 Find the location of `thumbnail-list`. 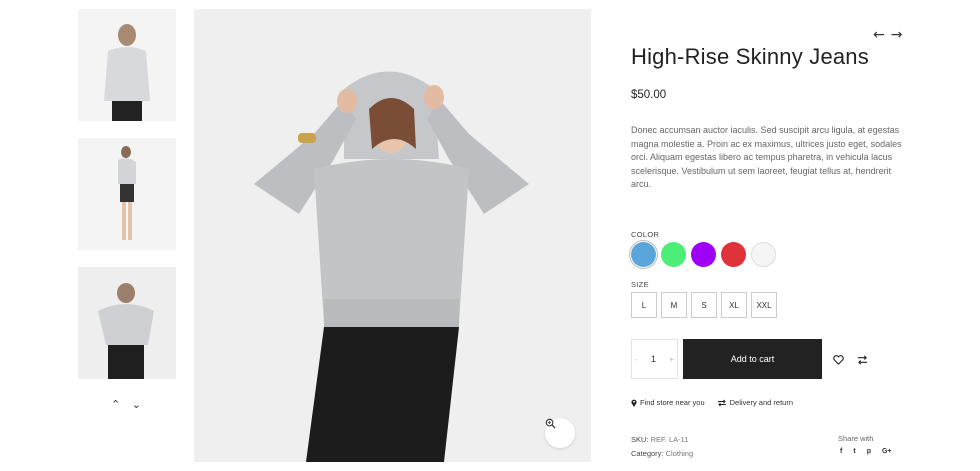

thumbnail-list is located at coordinates (127, 202).